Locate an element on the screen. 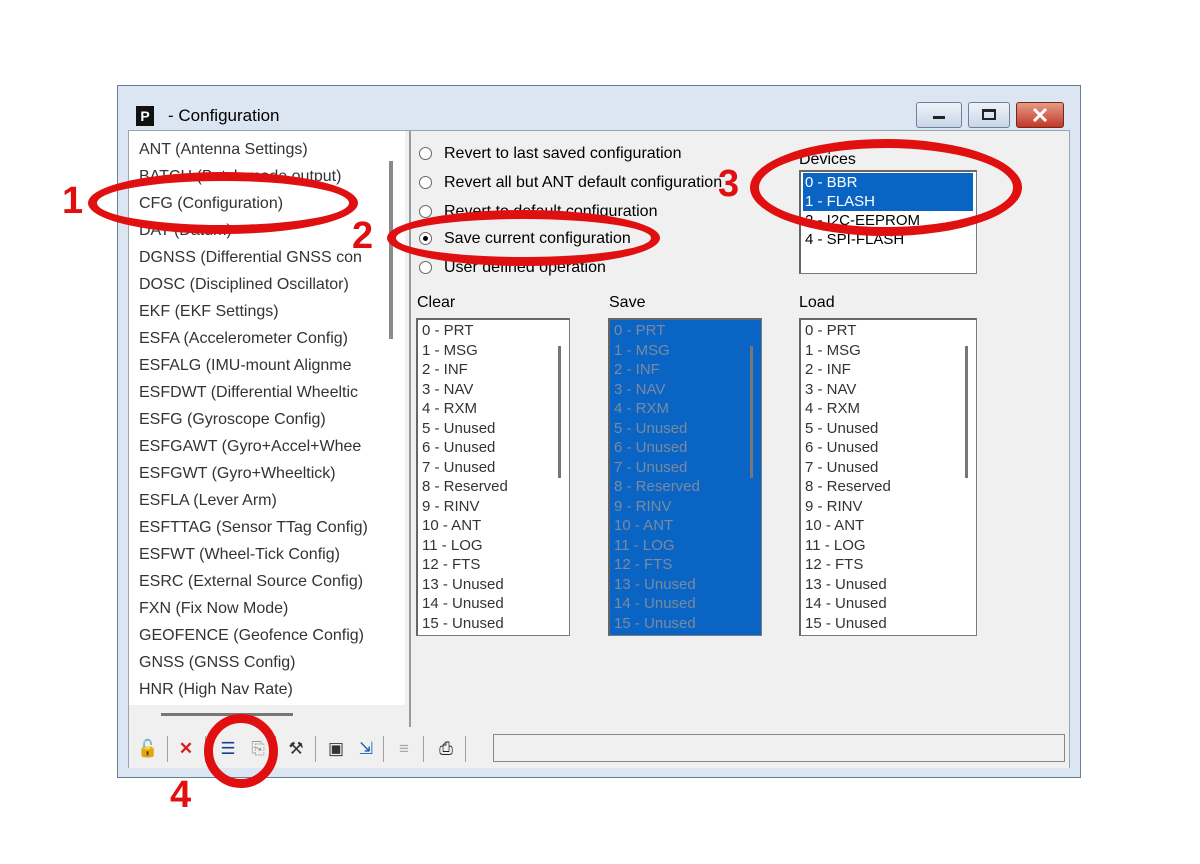 The width and height of the screenshot is (1200, 864). close-icon is located at coordinates (1040, 115).